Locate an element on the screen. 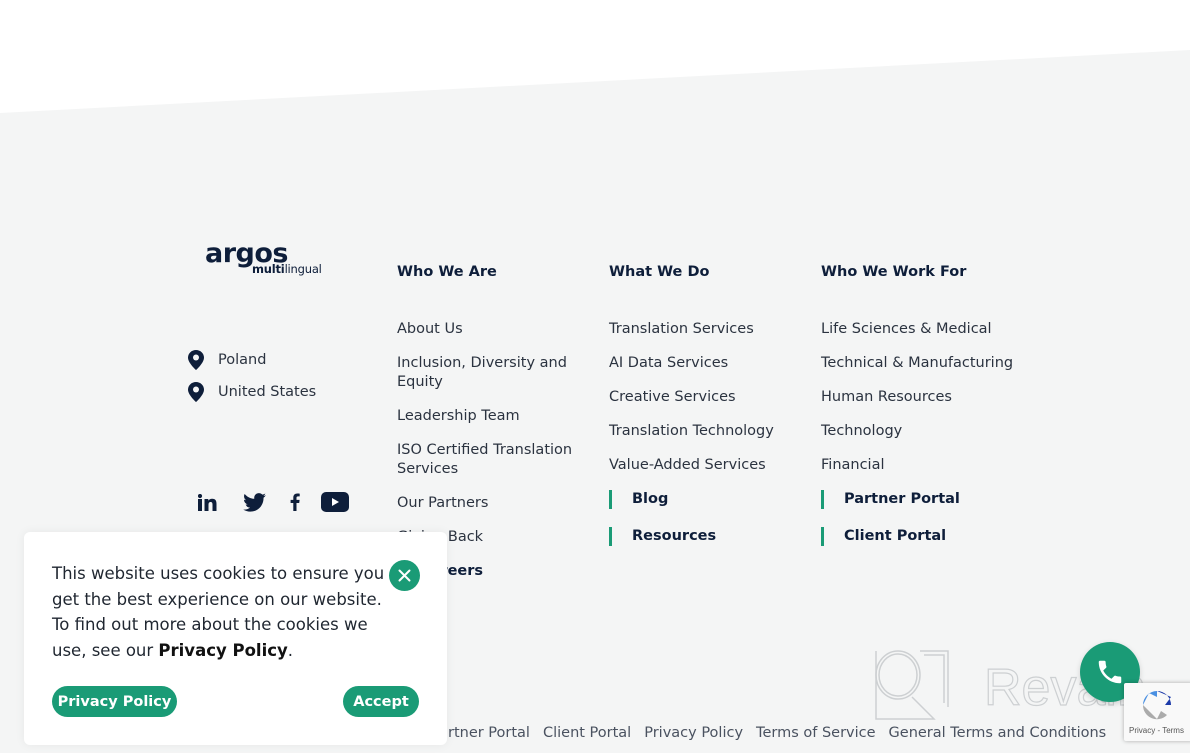 Image resolution: width=1190 pixels, height=753 pixels. facebook-icon is located at coordinates (295, 502).